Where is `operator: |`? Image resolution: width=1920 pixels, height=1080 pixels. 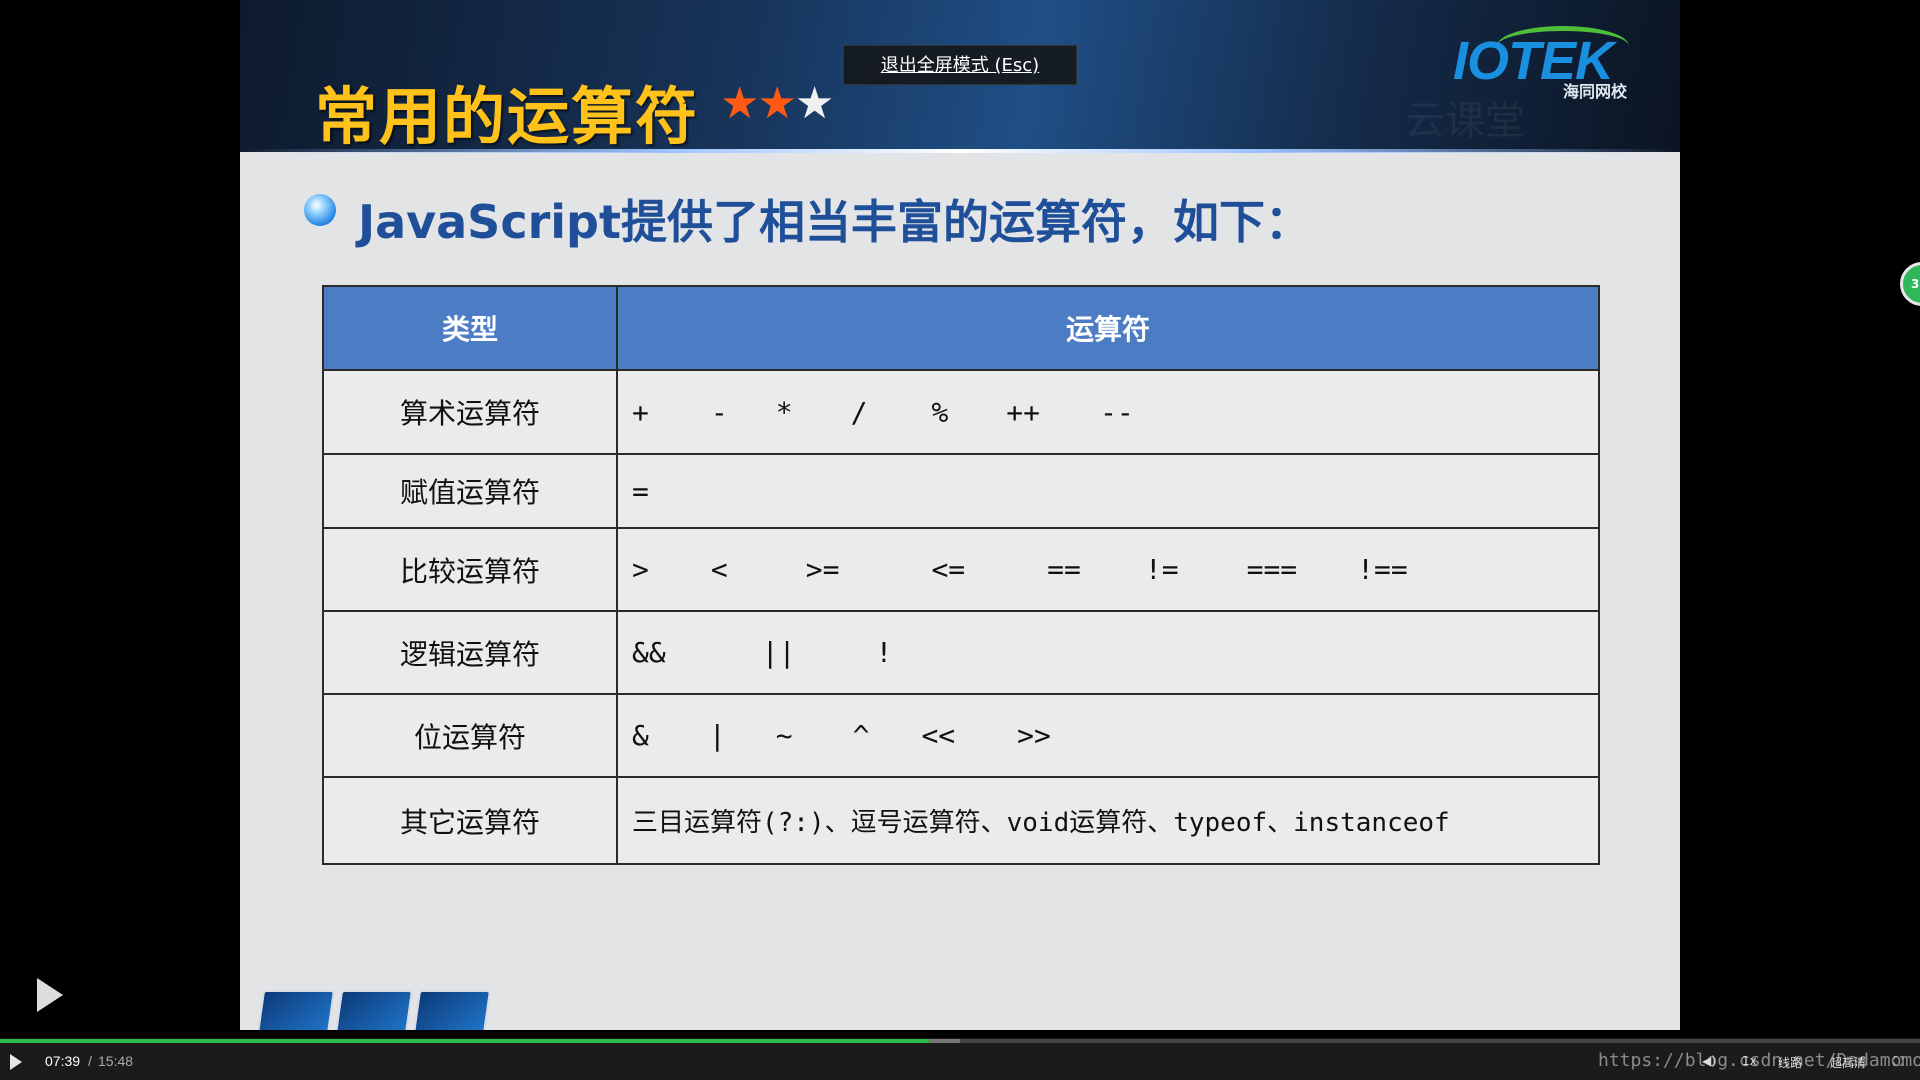 operator: | is located at coordinates (717, 735).